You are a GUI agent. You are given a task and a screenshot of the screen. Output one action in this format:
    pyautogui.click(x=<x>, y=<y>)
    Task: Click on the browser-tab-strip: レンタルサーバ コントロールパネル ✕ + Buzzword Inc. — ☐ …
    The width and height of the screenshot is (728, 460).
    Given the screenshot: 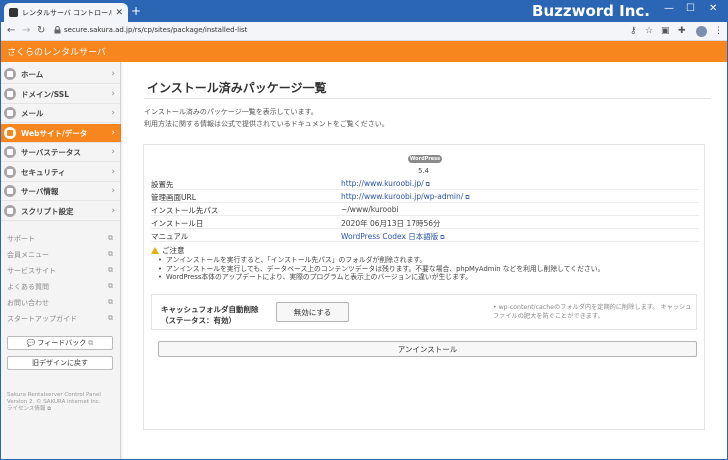 What is the action you would take?
    pyautogui.click(x=364, y=11)
    